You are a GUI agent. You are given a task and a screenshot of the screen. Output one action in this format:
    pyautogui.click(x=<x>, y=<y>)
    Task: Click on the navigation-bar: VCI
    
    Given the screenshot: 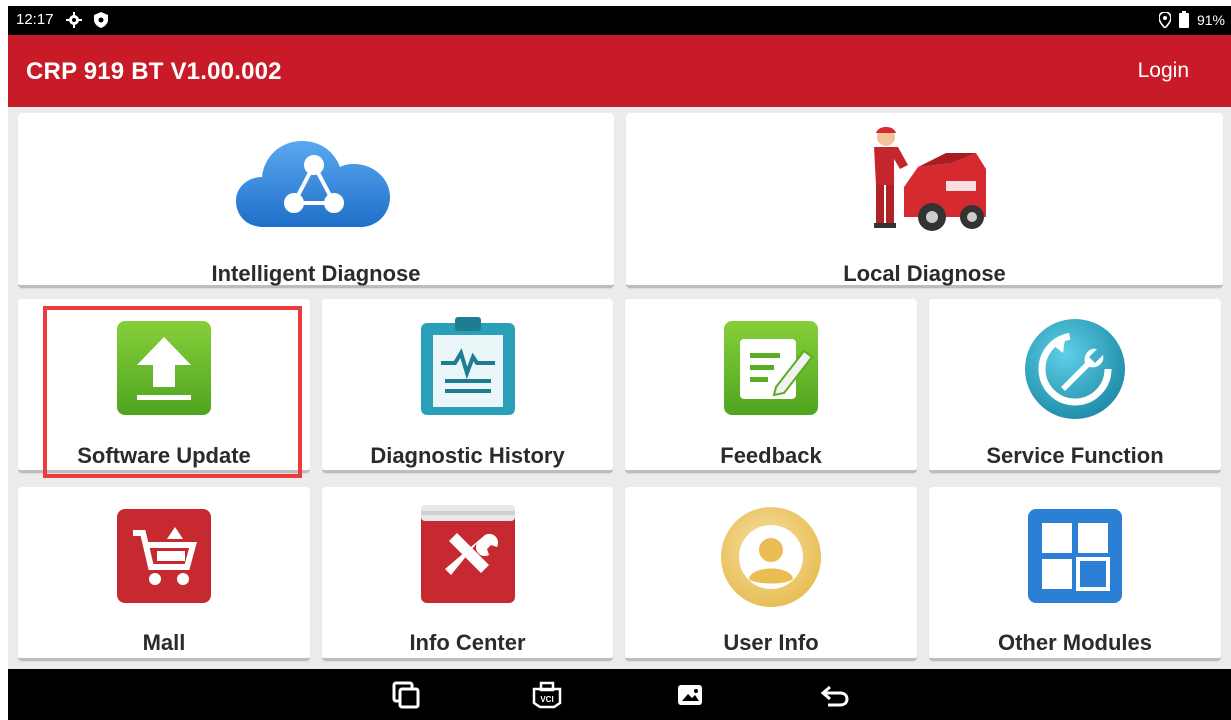 What is the action you would take?
    pyautogui.click(x=619, y=694)
    